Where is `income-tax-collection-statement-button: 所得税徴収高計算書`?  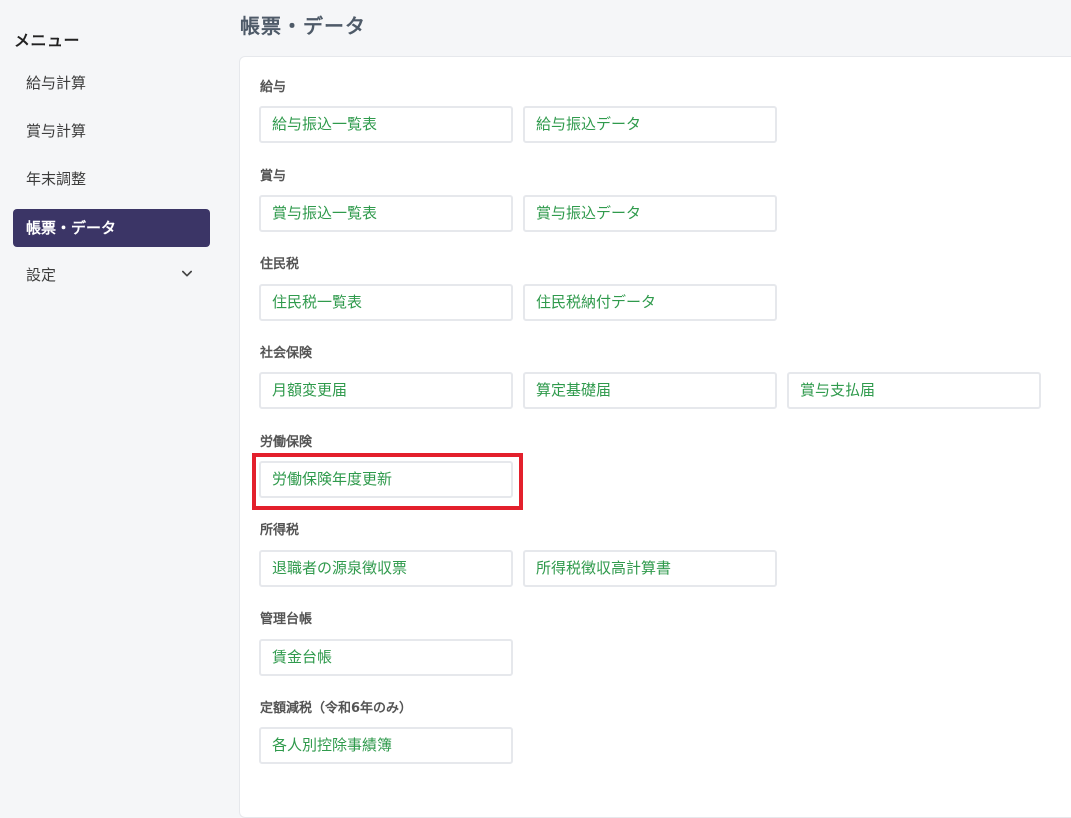
income-tax-collection-statement-button: 所得税徴収高計算書 is located at coordinates (650, 568).